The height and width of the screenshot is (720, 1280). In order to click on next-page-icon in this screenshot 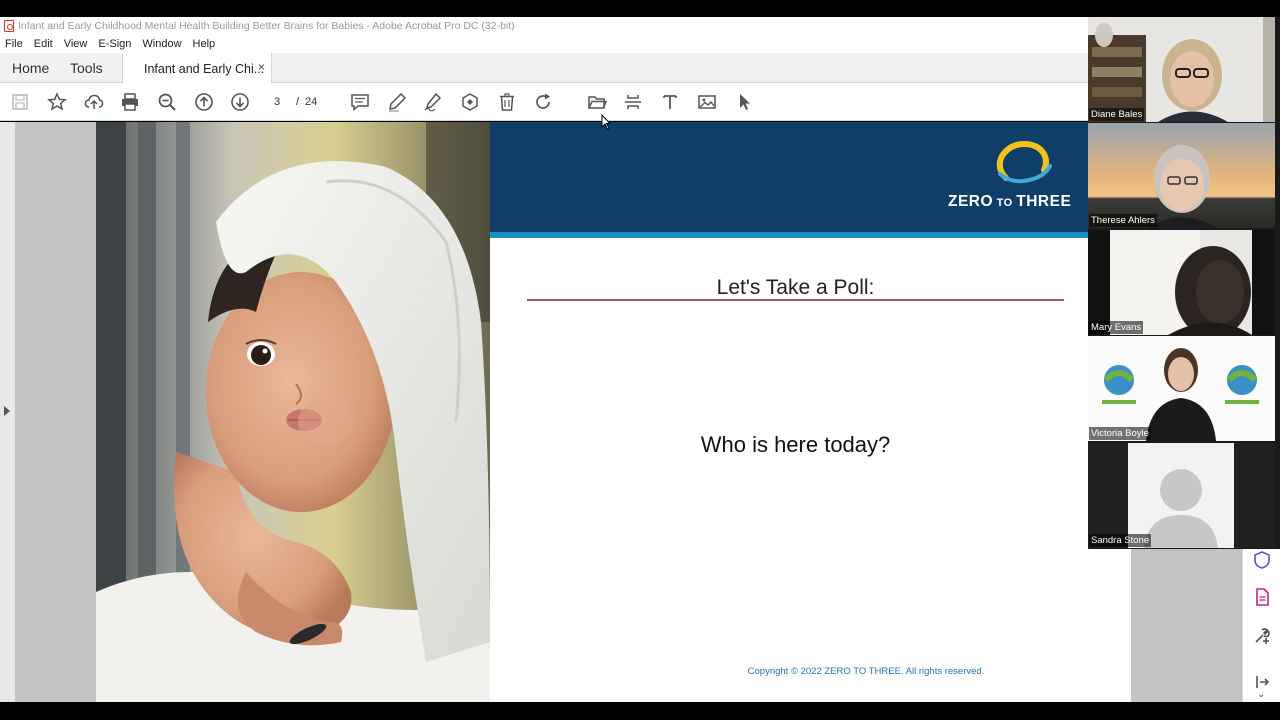, I will do `click(240, 102)`.